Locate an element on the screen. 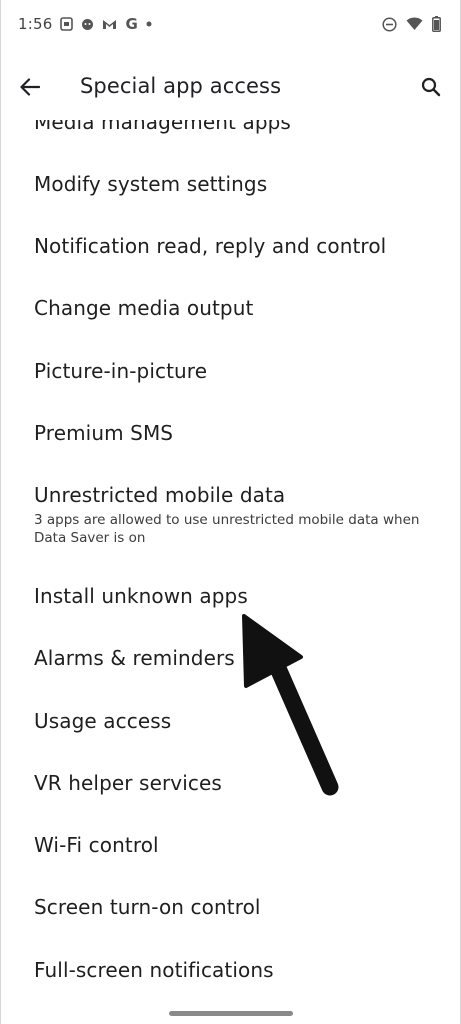 This screenshot has width=461, height=1024. arrow-back-icon is located at coordinates (30, 89).